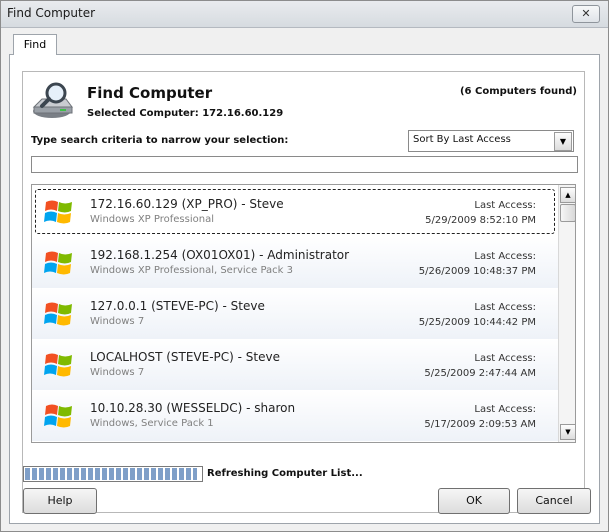 The width and height of the screenshot is (609, 532). What do you see at coordinates (462, 139) in the screenshot?
I see `sort-selected-value: Sort By Last Access` at bounding box center [462, 139].